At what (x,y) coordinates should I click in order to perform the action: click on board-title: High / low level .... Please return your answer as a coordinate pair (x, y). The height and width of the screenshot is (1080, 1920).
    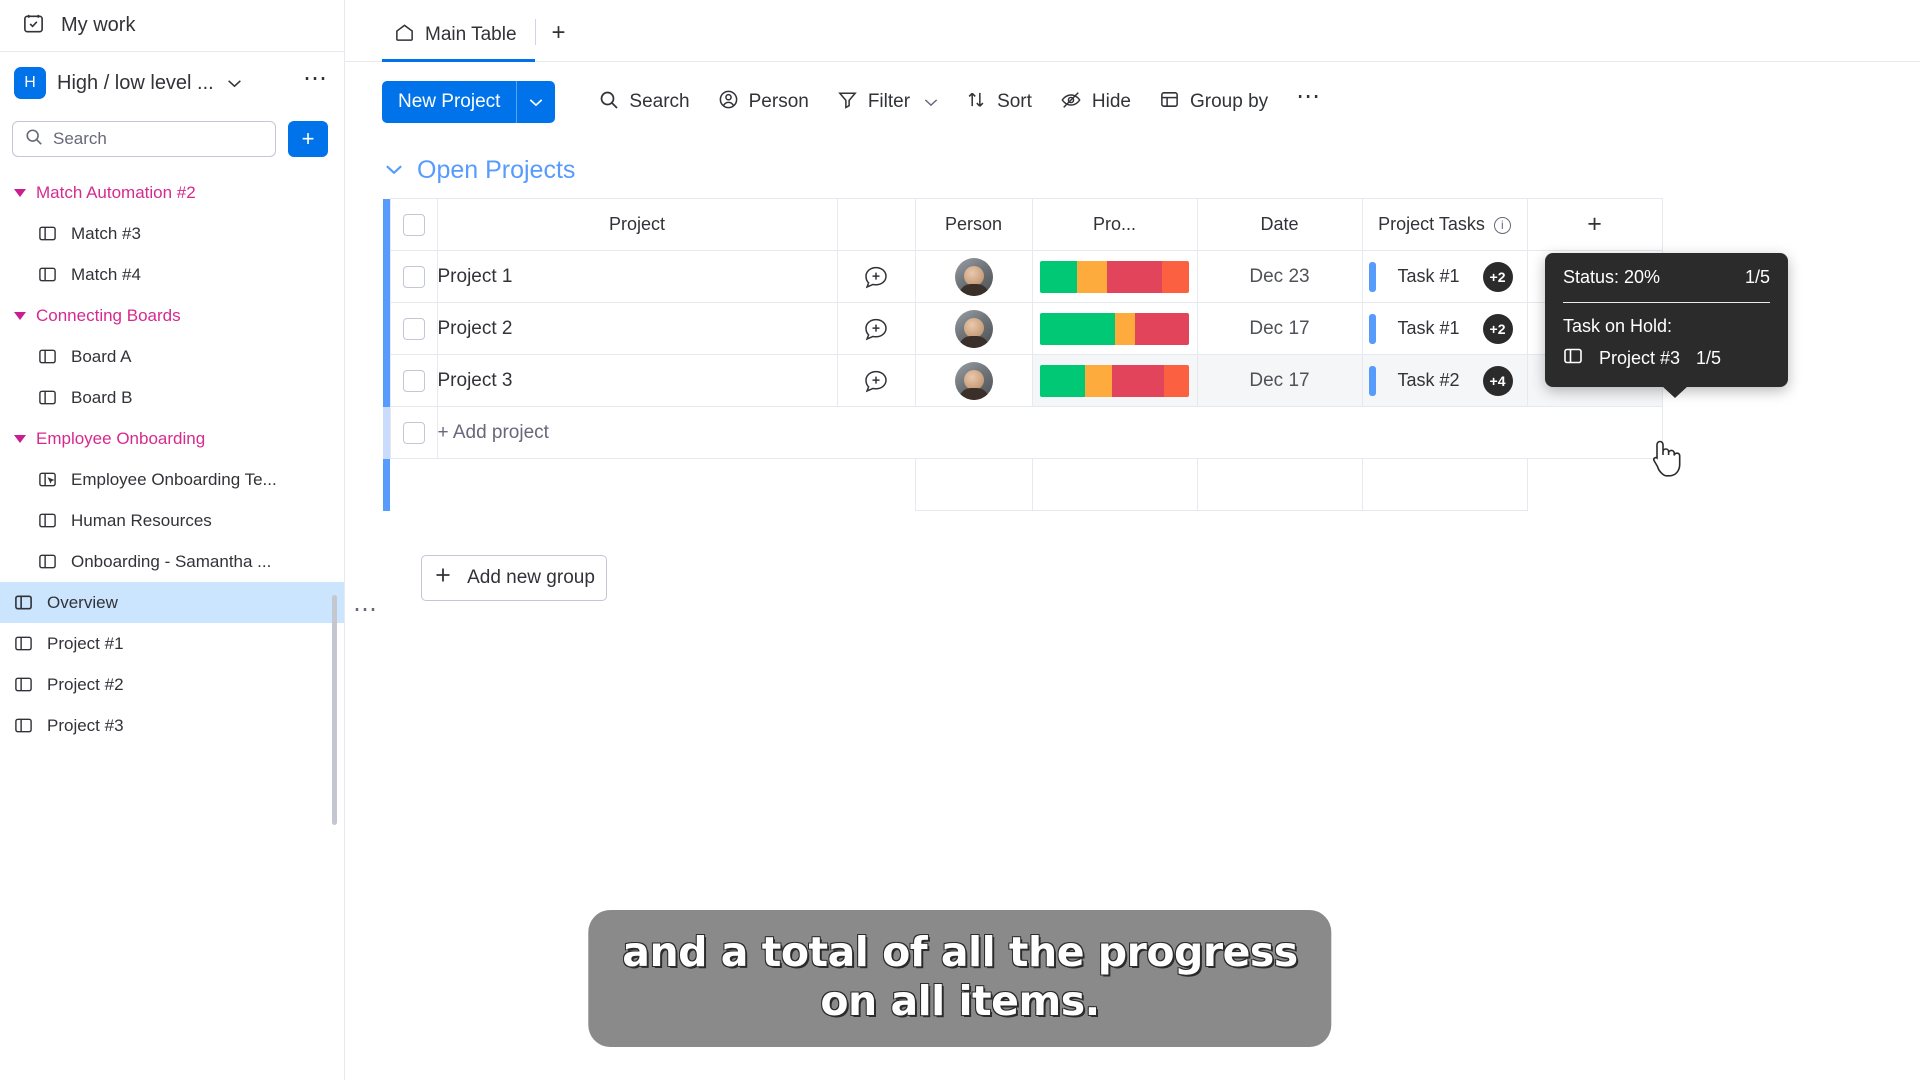
    Looking at the image, I should click on (135, 82).